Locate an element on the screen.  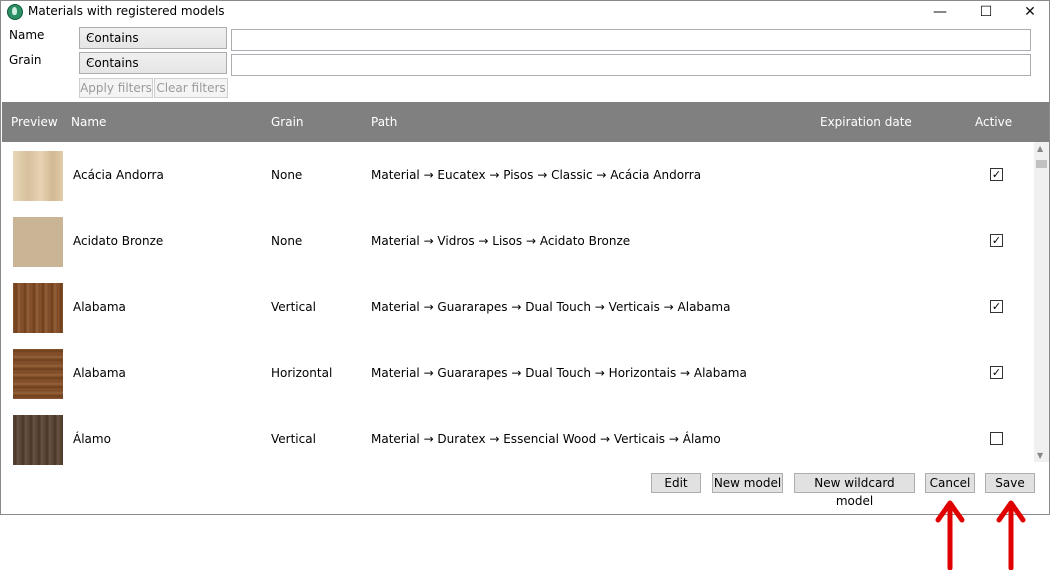
material-name: Acidato Bronze is located at coordinates (118, 241).